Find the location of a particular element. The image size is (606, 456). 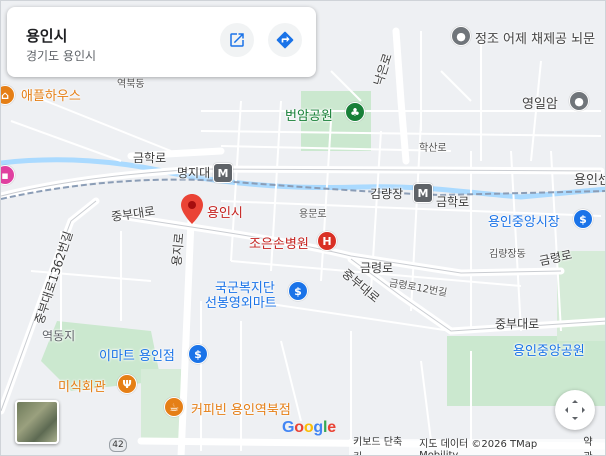

directions-icon is located at coordinates (285, 40).